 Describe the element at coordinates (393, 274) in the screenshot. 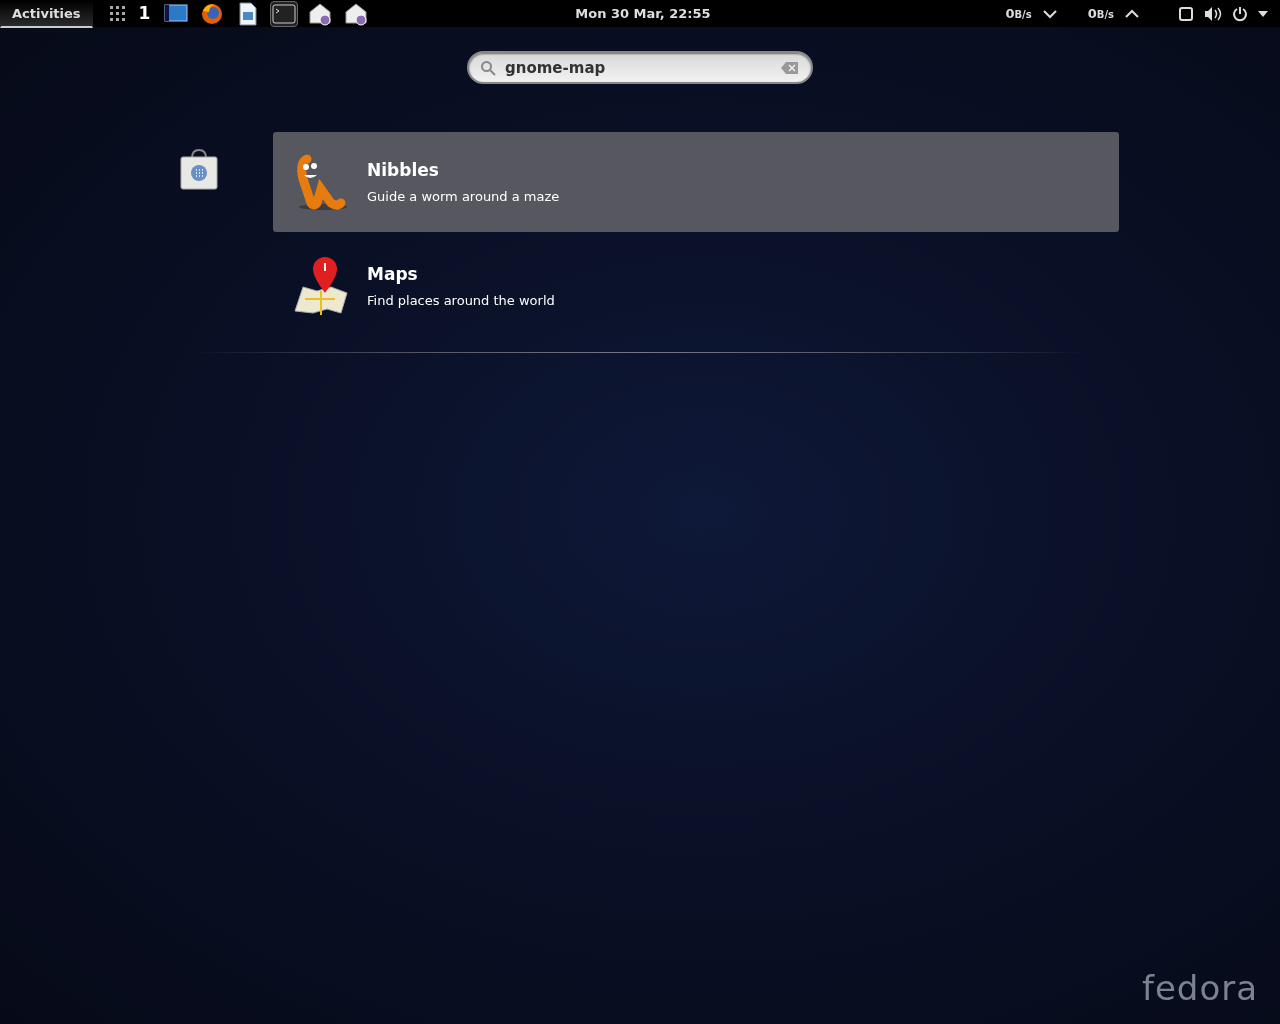

I see `app-name: Maps` at that location.